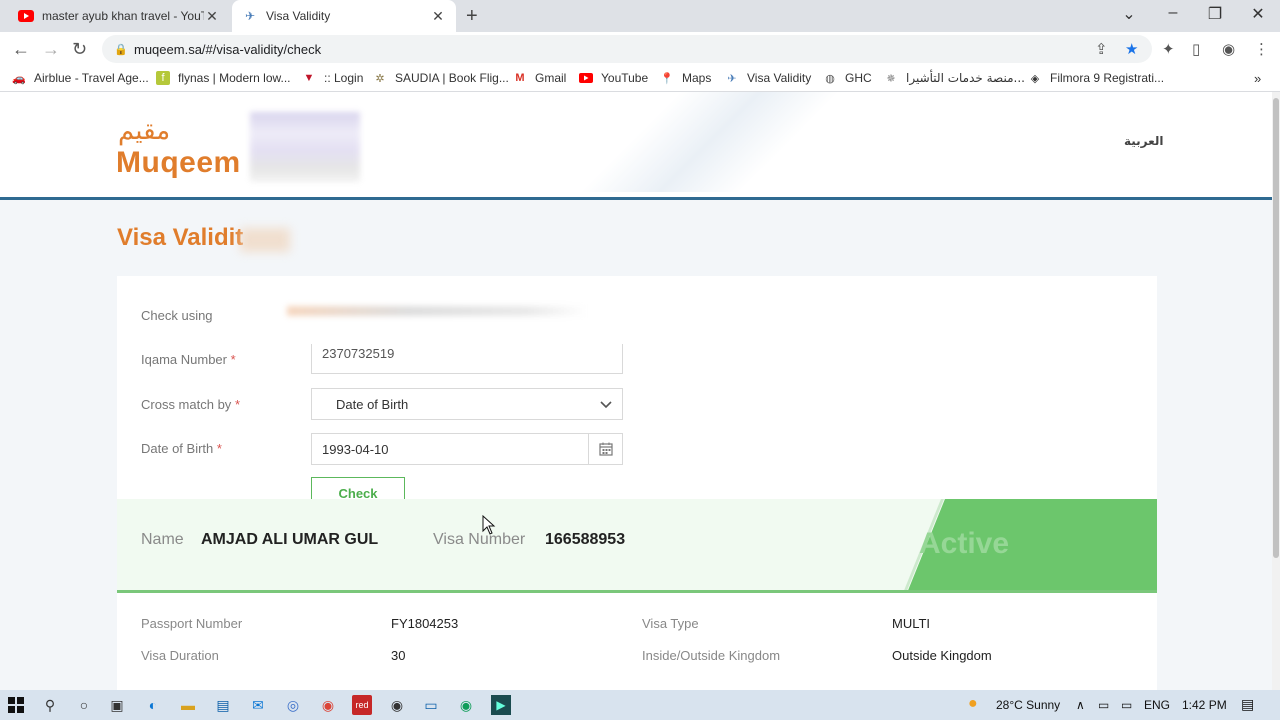  I want to click on extensions-icon: ✦, so click(1168, 49).